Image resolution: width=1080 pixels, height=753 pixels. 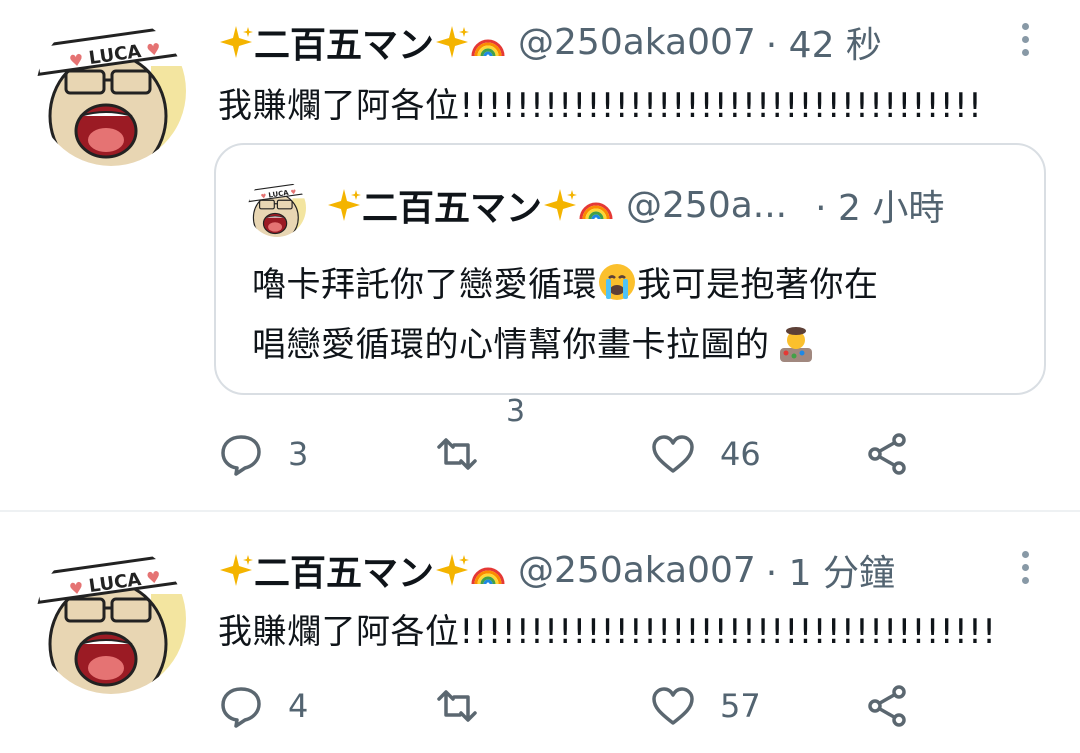 I want to click on quoted-text-part: 唱戀愛循環的心情幫你畫卡拉圖的, so click(x=511, y=345).